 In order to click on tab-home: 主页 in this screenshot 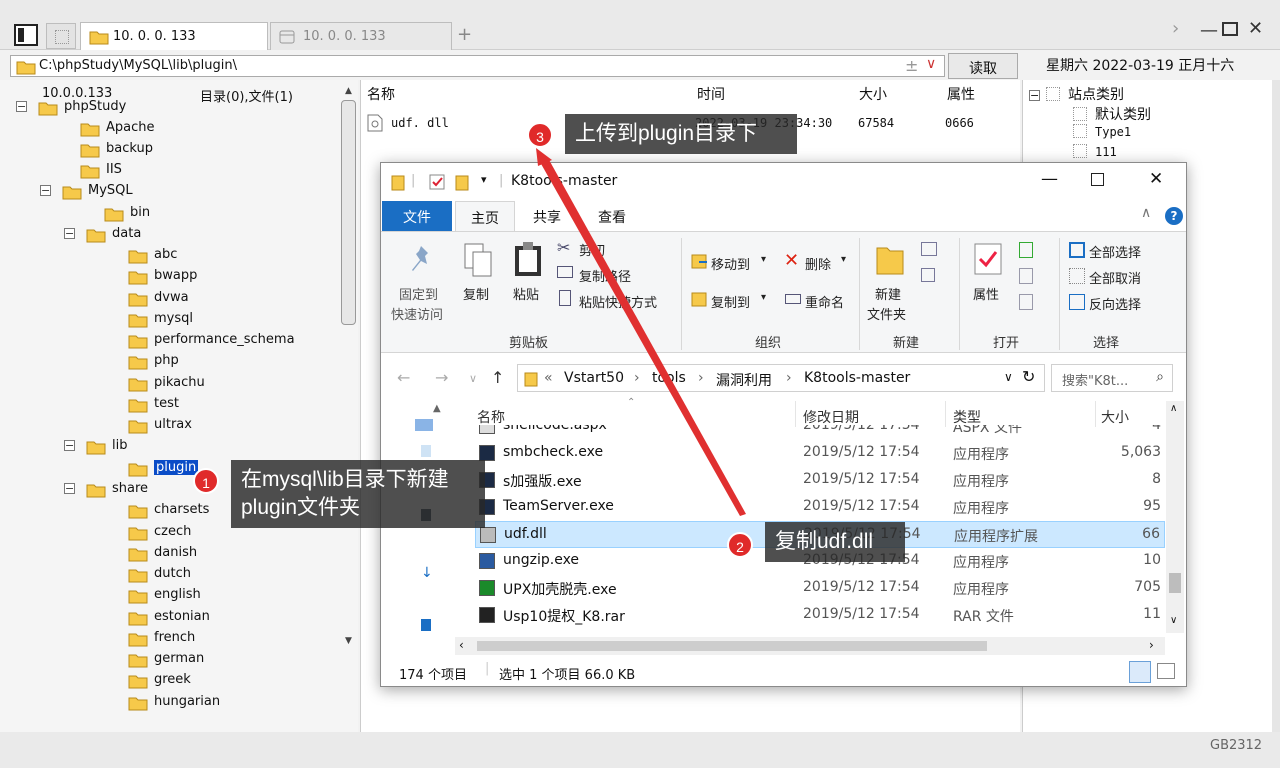, I will do `click(485, 216)`.